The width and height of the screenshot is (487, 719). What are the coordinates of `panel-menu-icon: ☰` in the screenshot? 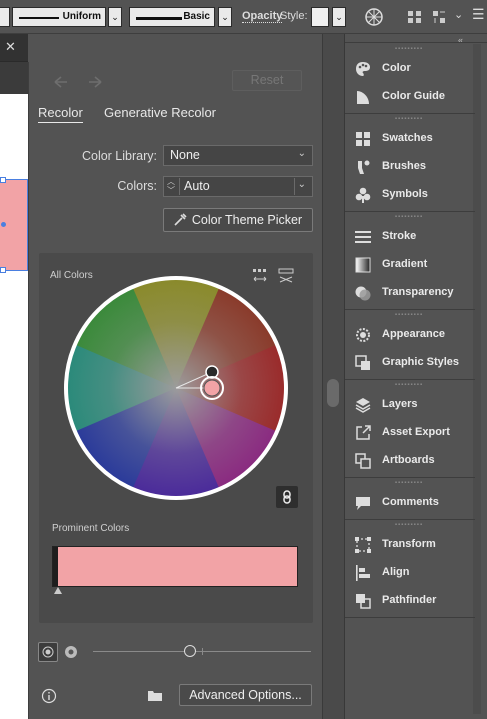 It's located at (478, 14).